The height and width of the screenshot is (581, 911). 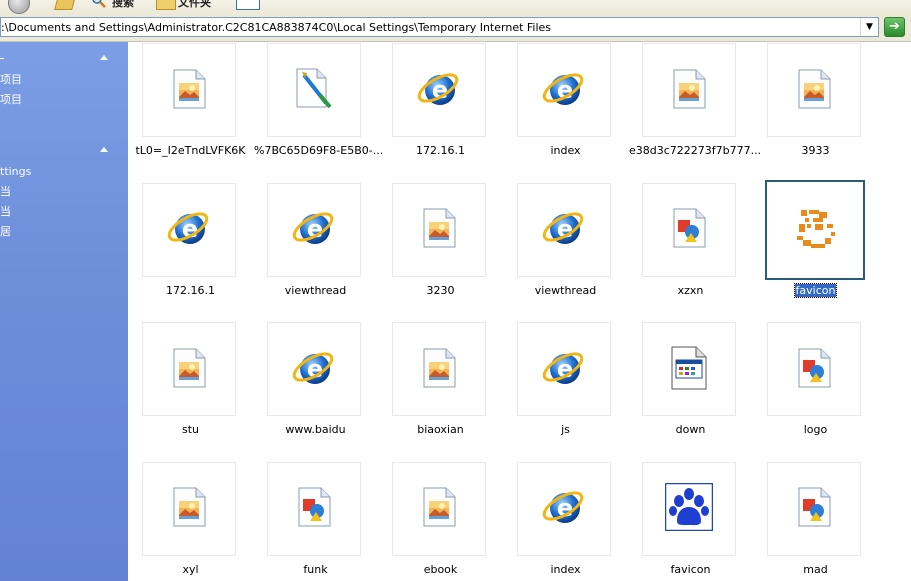 I want to click on file-item: biaoxian, so click(x=440, y=392).